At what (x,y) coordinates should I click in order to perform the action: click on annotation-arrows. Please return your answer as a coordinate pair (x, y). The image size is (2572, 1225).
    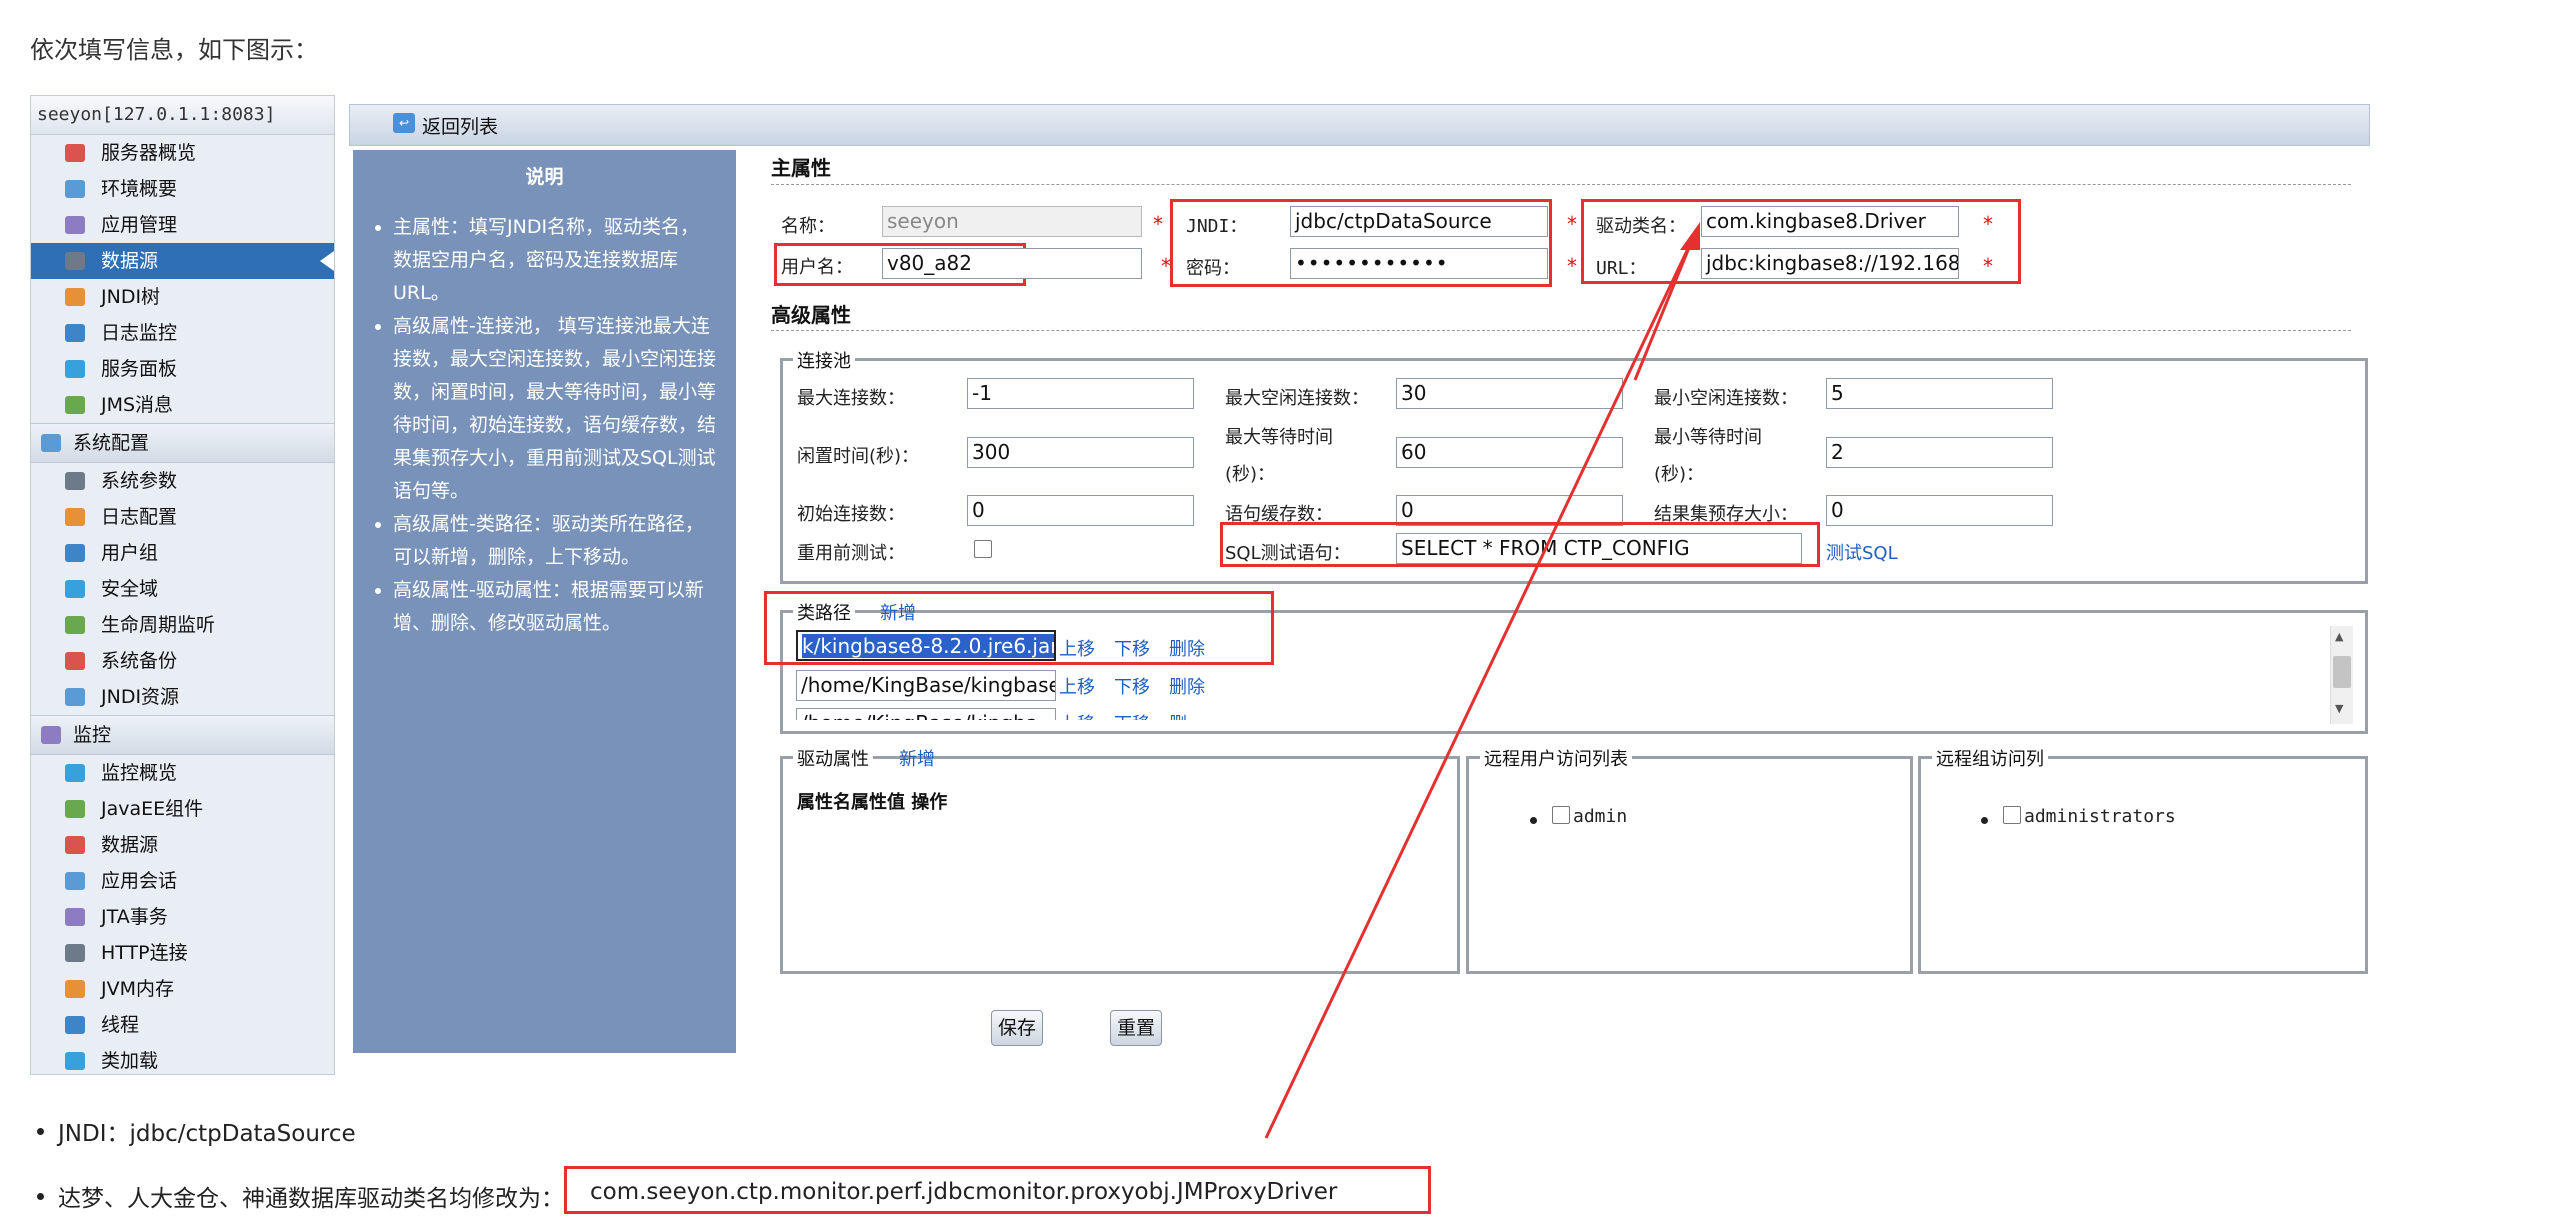
    Looking at the image, I should click on (1482, 680).